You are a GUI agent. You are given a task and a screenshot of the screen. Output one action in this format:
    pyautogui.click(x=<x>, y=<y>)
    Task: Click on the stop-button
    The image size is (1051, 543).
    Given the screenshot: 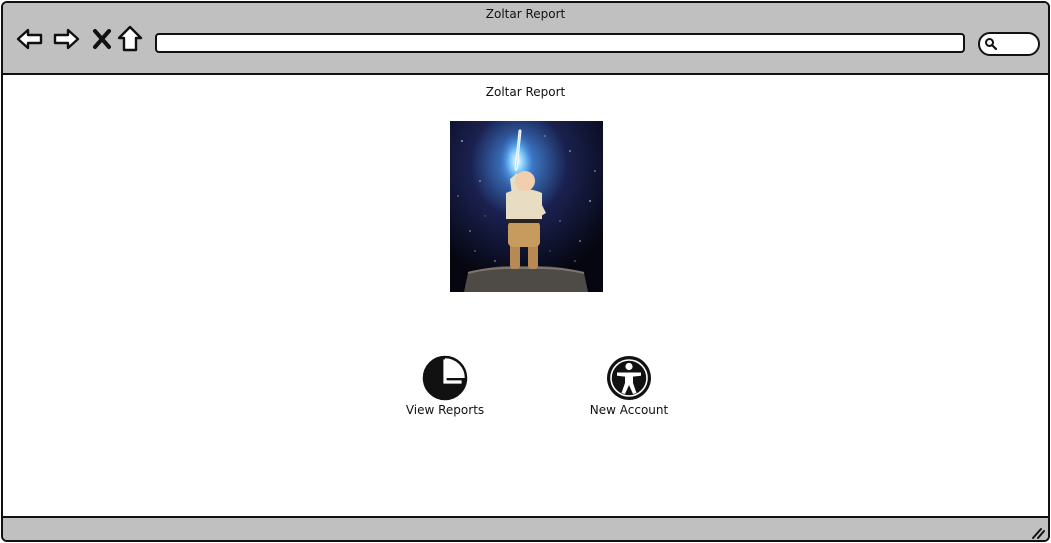 What is the action you would take?
    pyautogui.click(x=102, y=39)
    